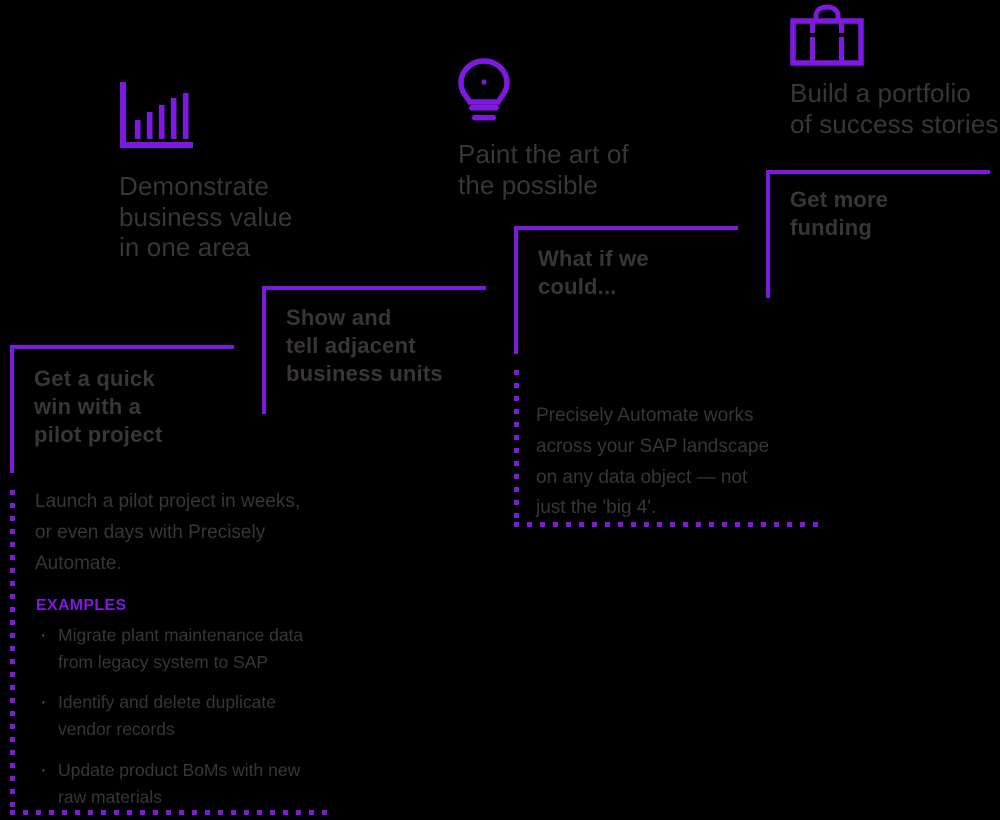 The image size is (1000, 820). I want to click on bracket-left-get-more-funding, so click(768, 234).